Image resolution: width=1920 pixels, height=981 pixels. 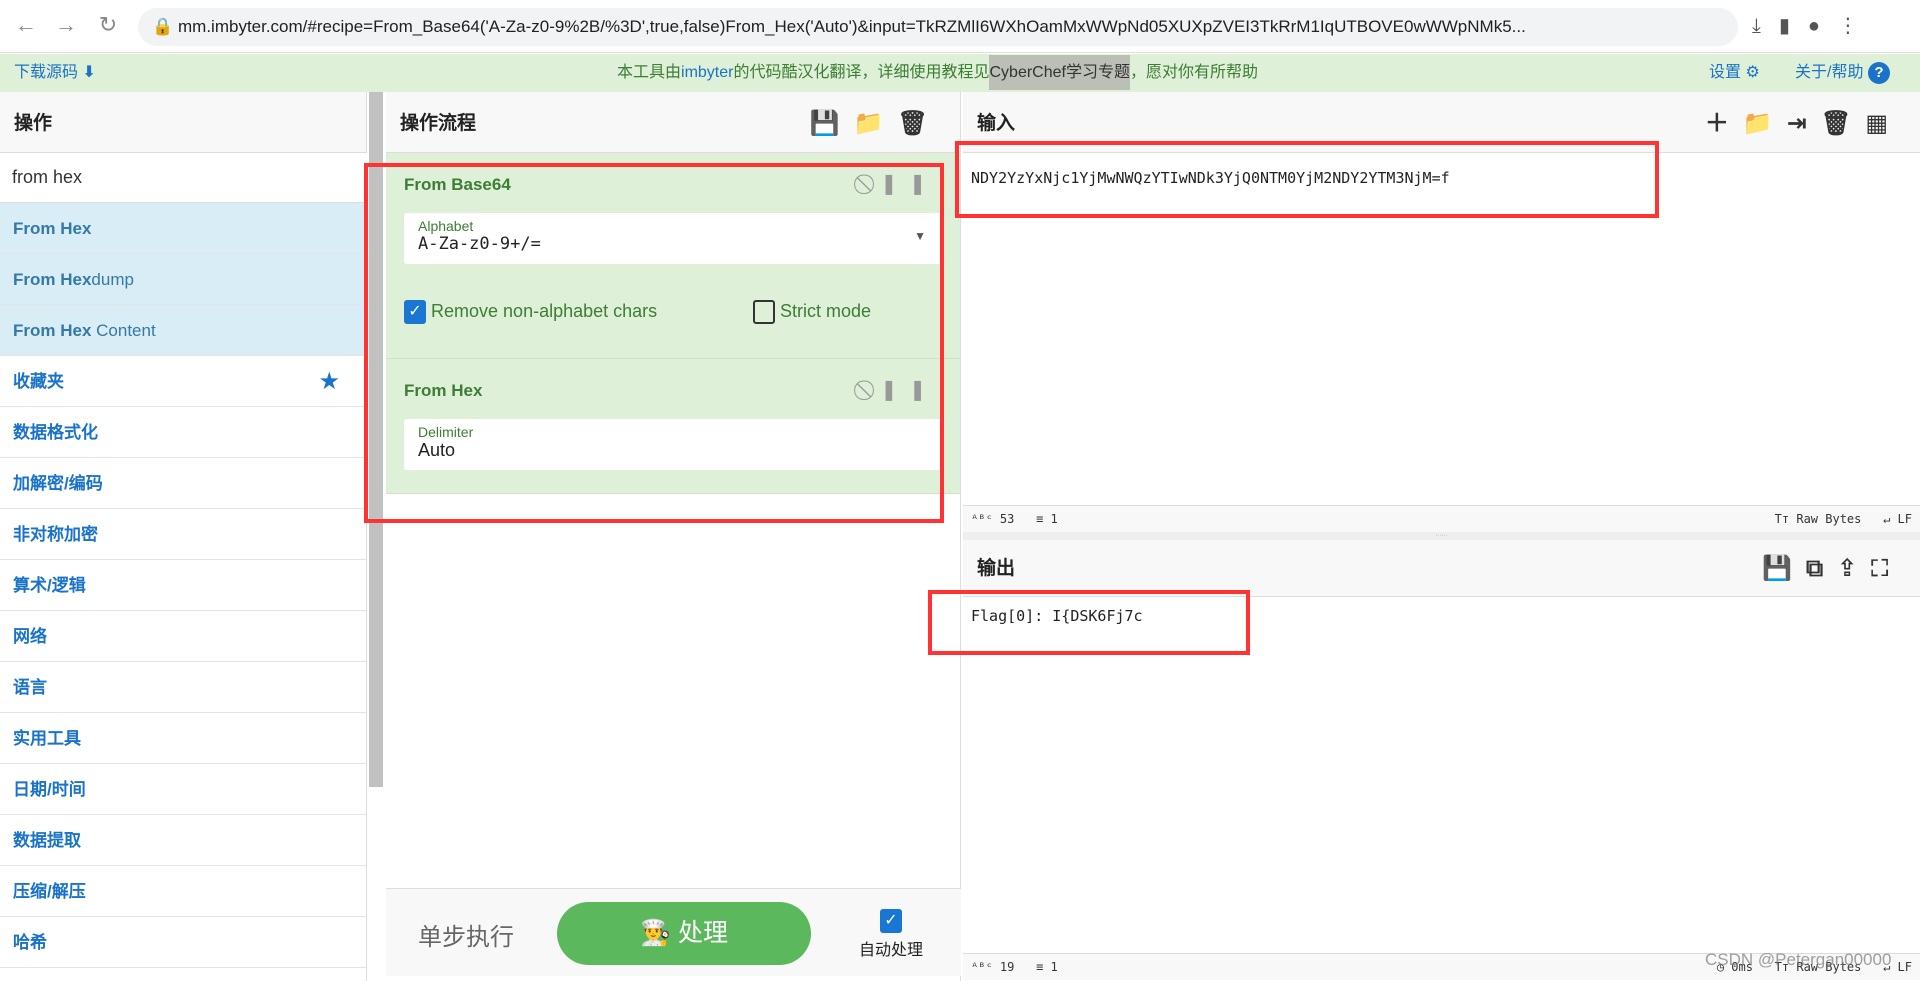 I want to click on maximise-icon: ⛶, so click(x=1886, y=568).